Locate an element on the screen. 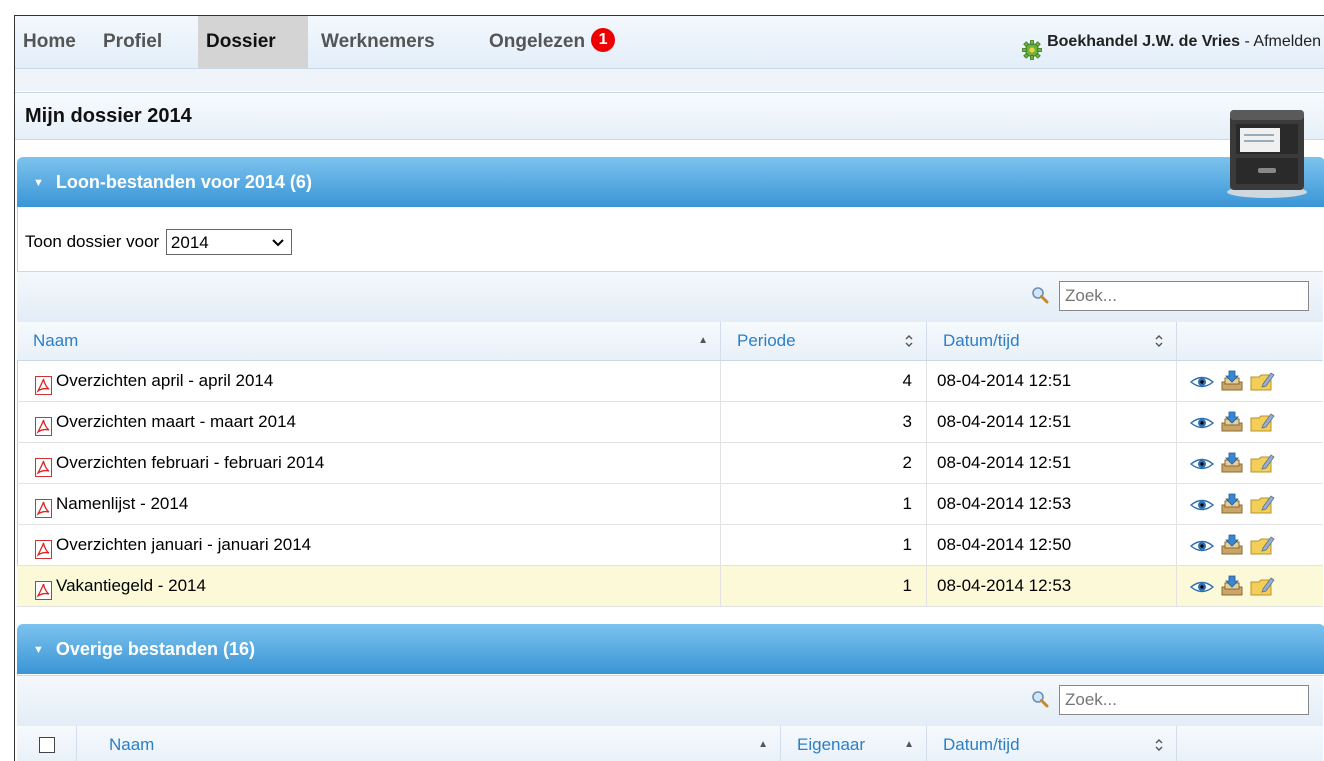  overige-search is located at coordinates (1170, 700).